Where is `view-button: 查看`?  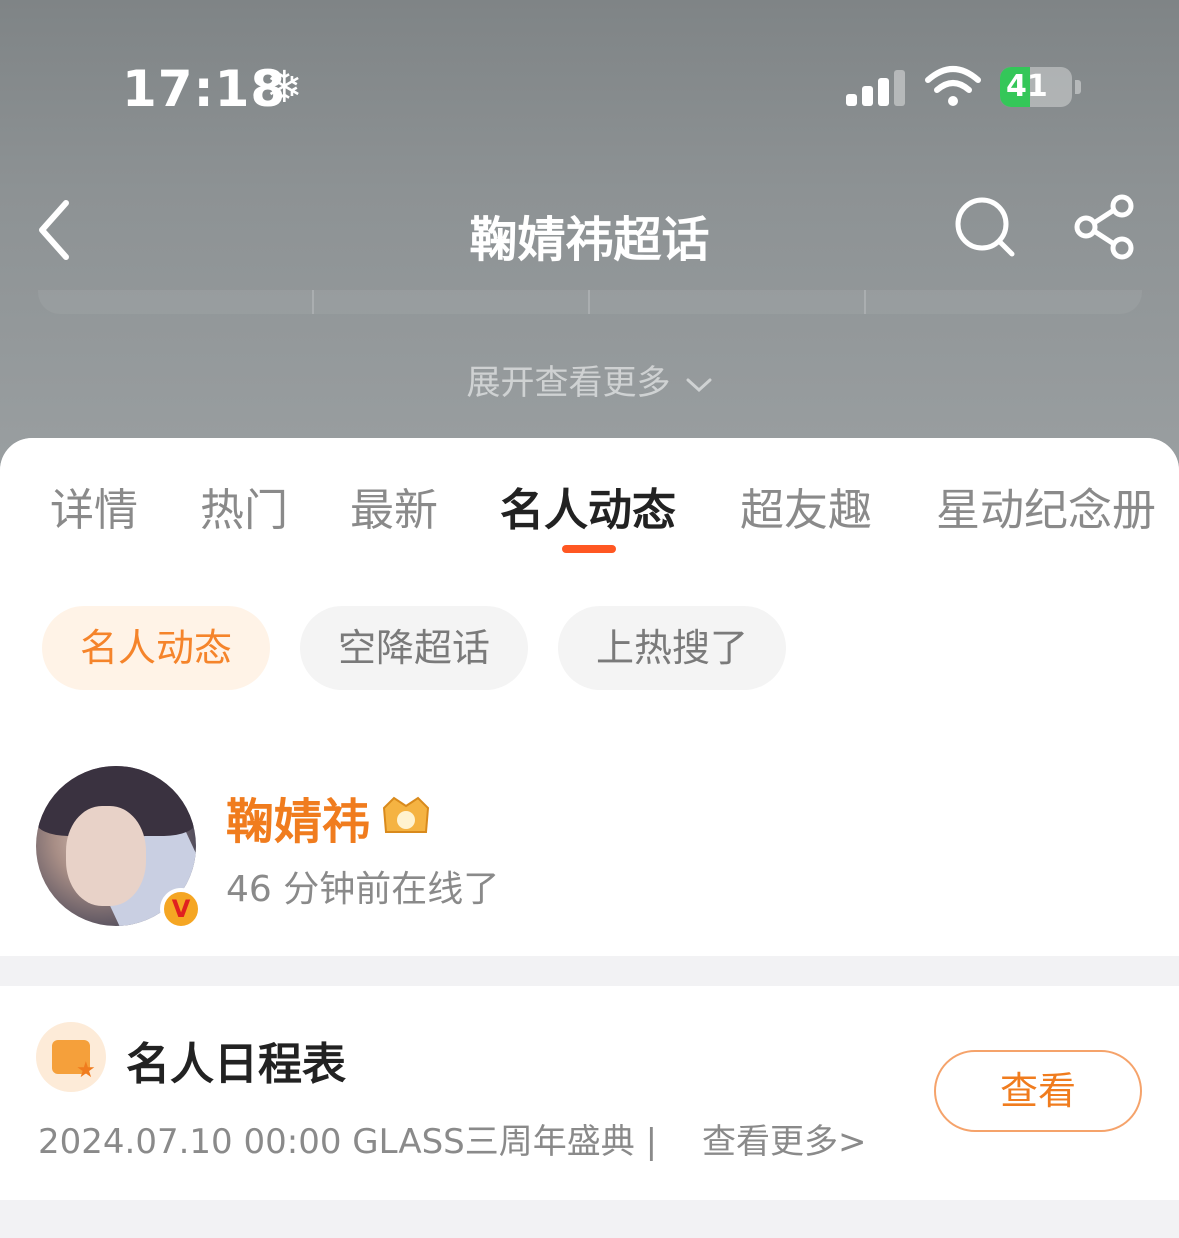
view-button: 查看 is located at coordinates (1038, 1091).